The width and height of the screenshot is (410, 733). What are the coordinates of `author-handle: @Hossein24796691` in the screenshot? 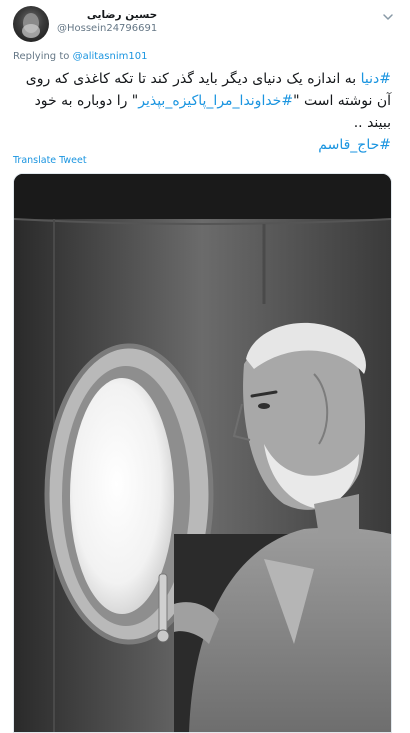 It's located at (107, 29).